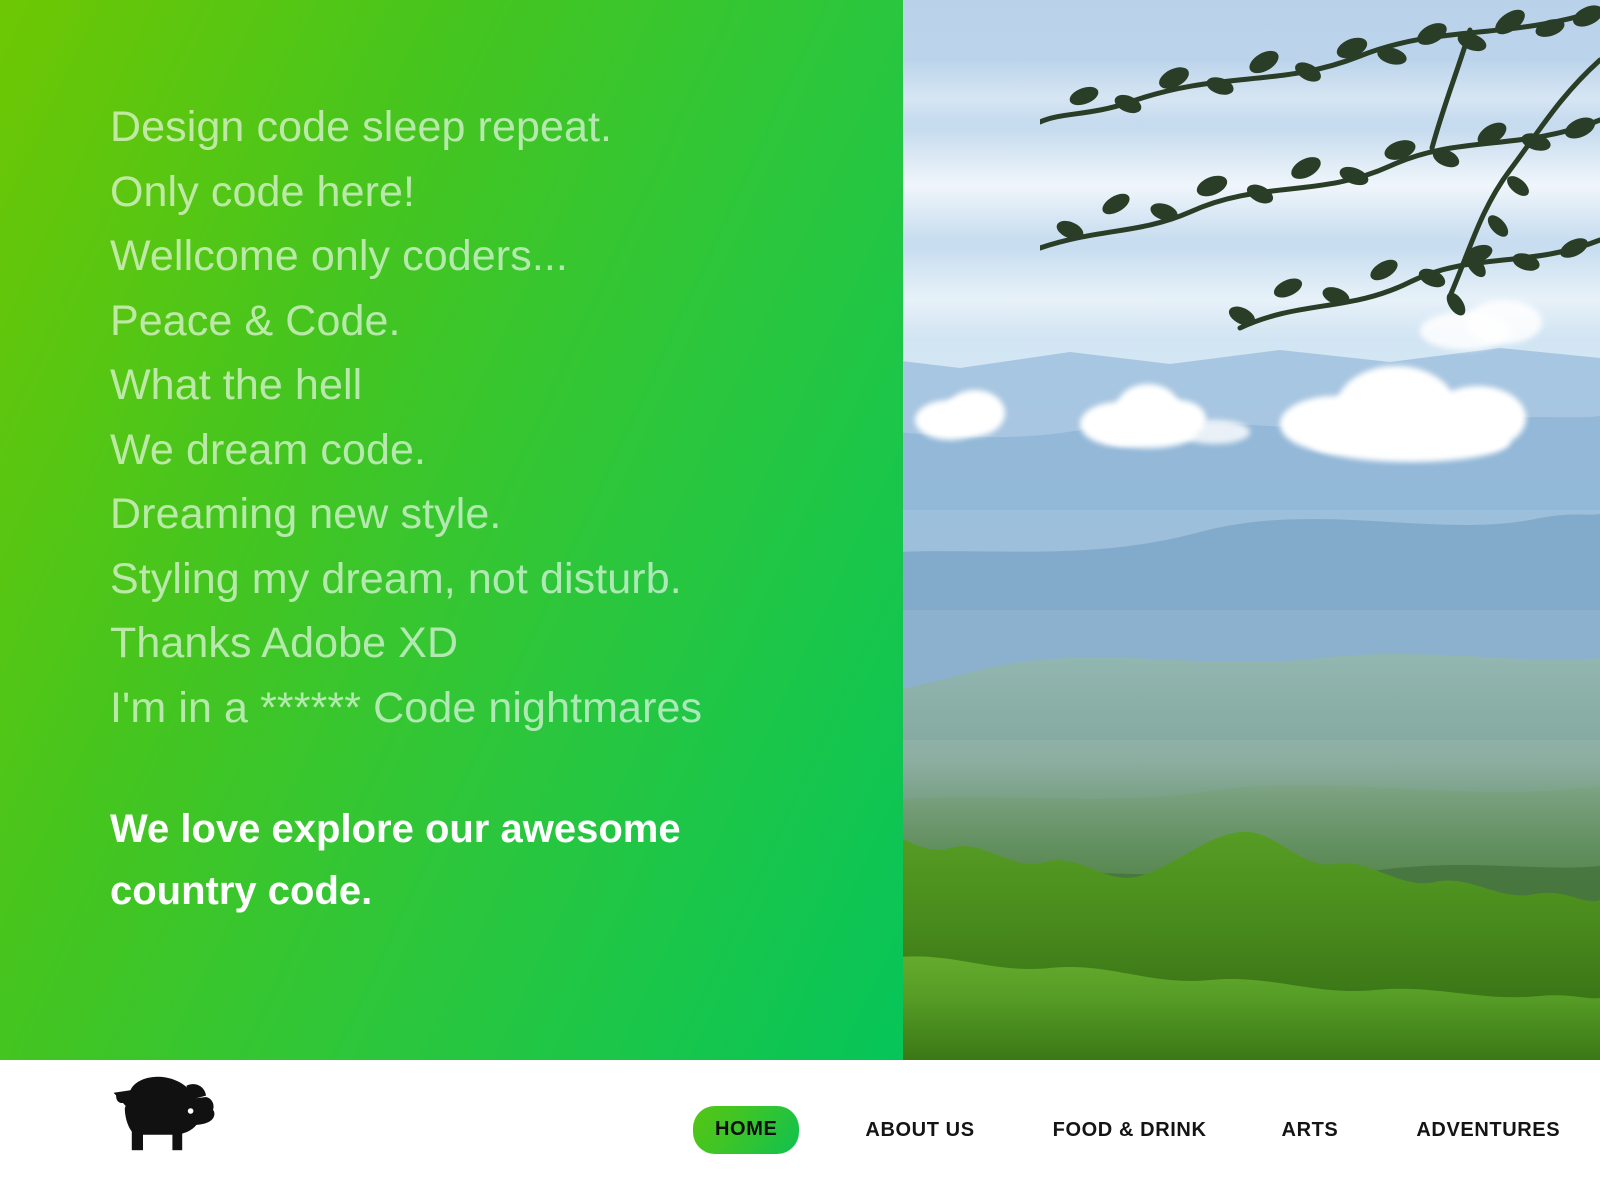  Describe the element at coordinates (361, 127) in the screenshot. I see `poem-line: Design code sleep repeat.` at that location.